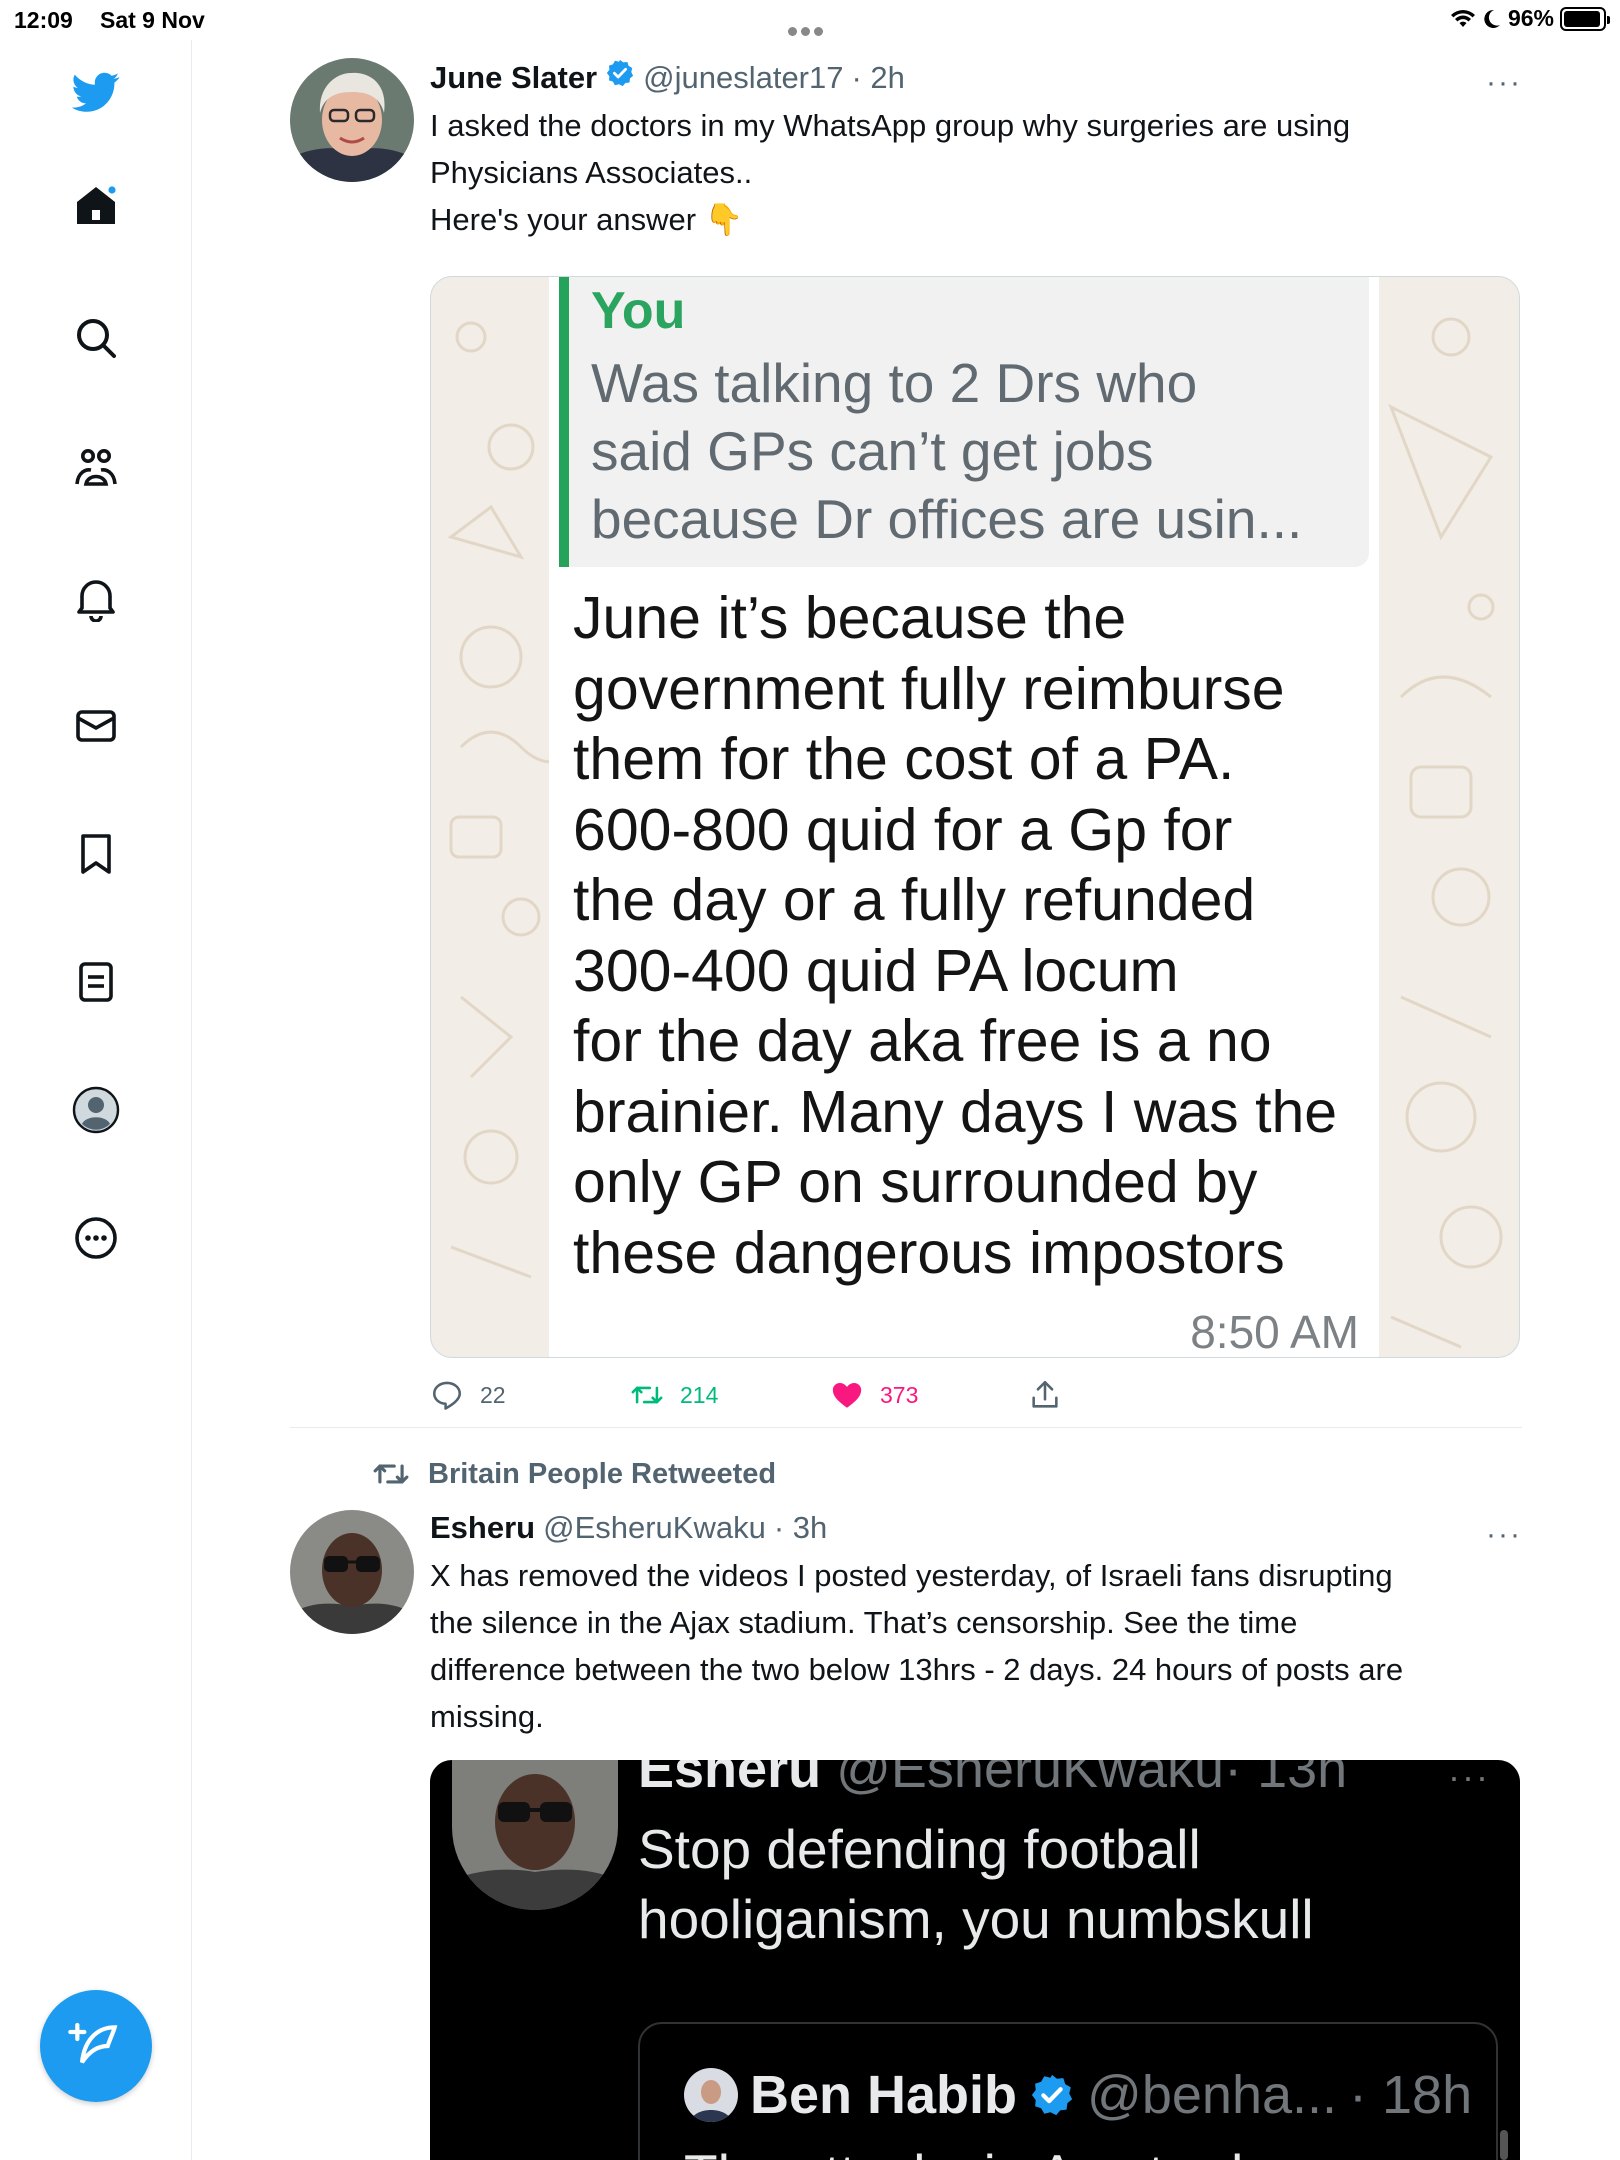 This screenshot has width=1620, height=2160. I want to click on wifi-icon, so click(1462, 18).